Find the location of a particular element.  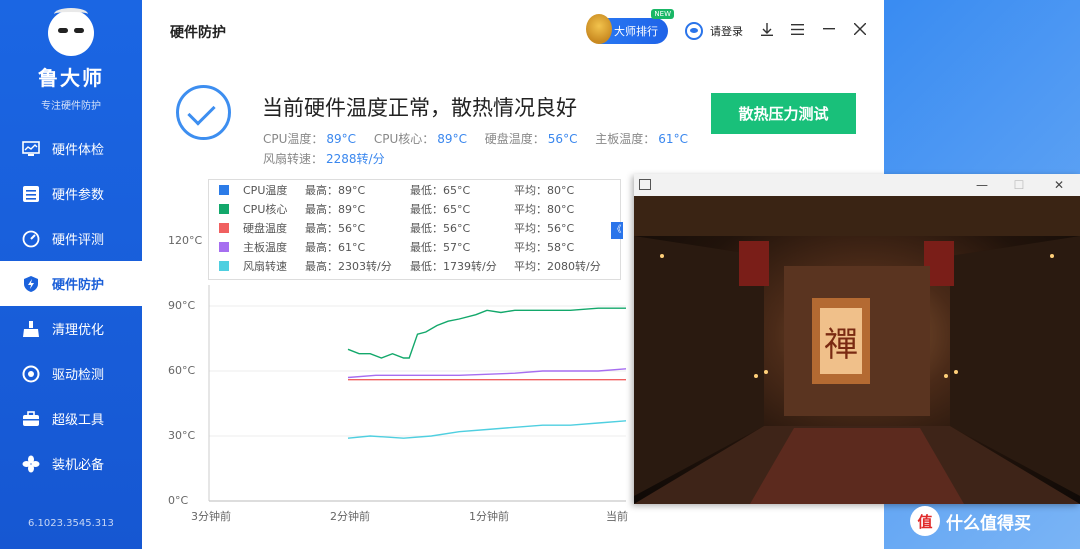

gauge-icon is located at coordinates (31, 239).